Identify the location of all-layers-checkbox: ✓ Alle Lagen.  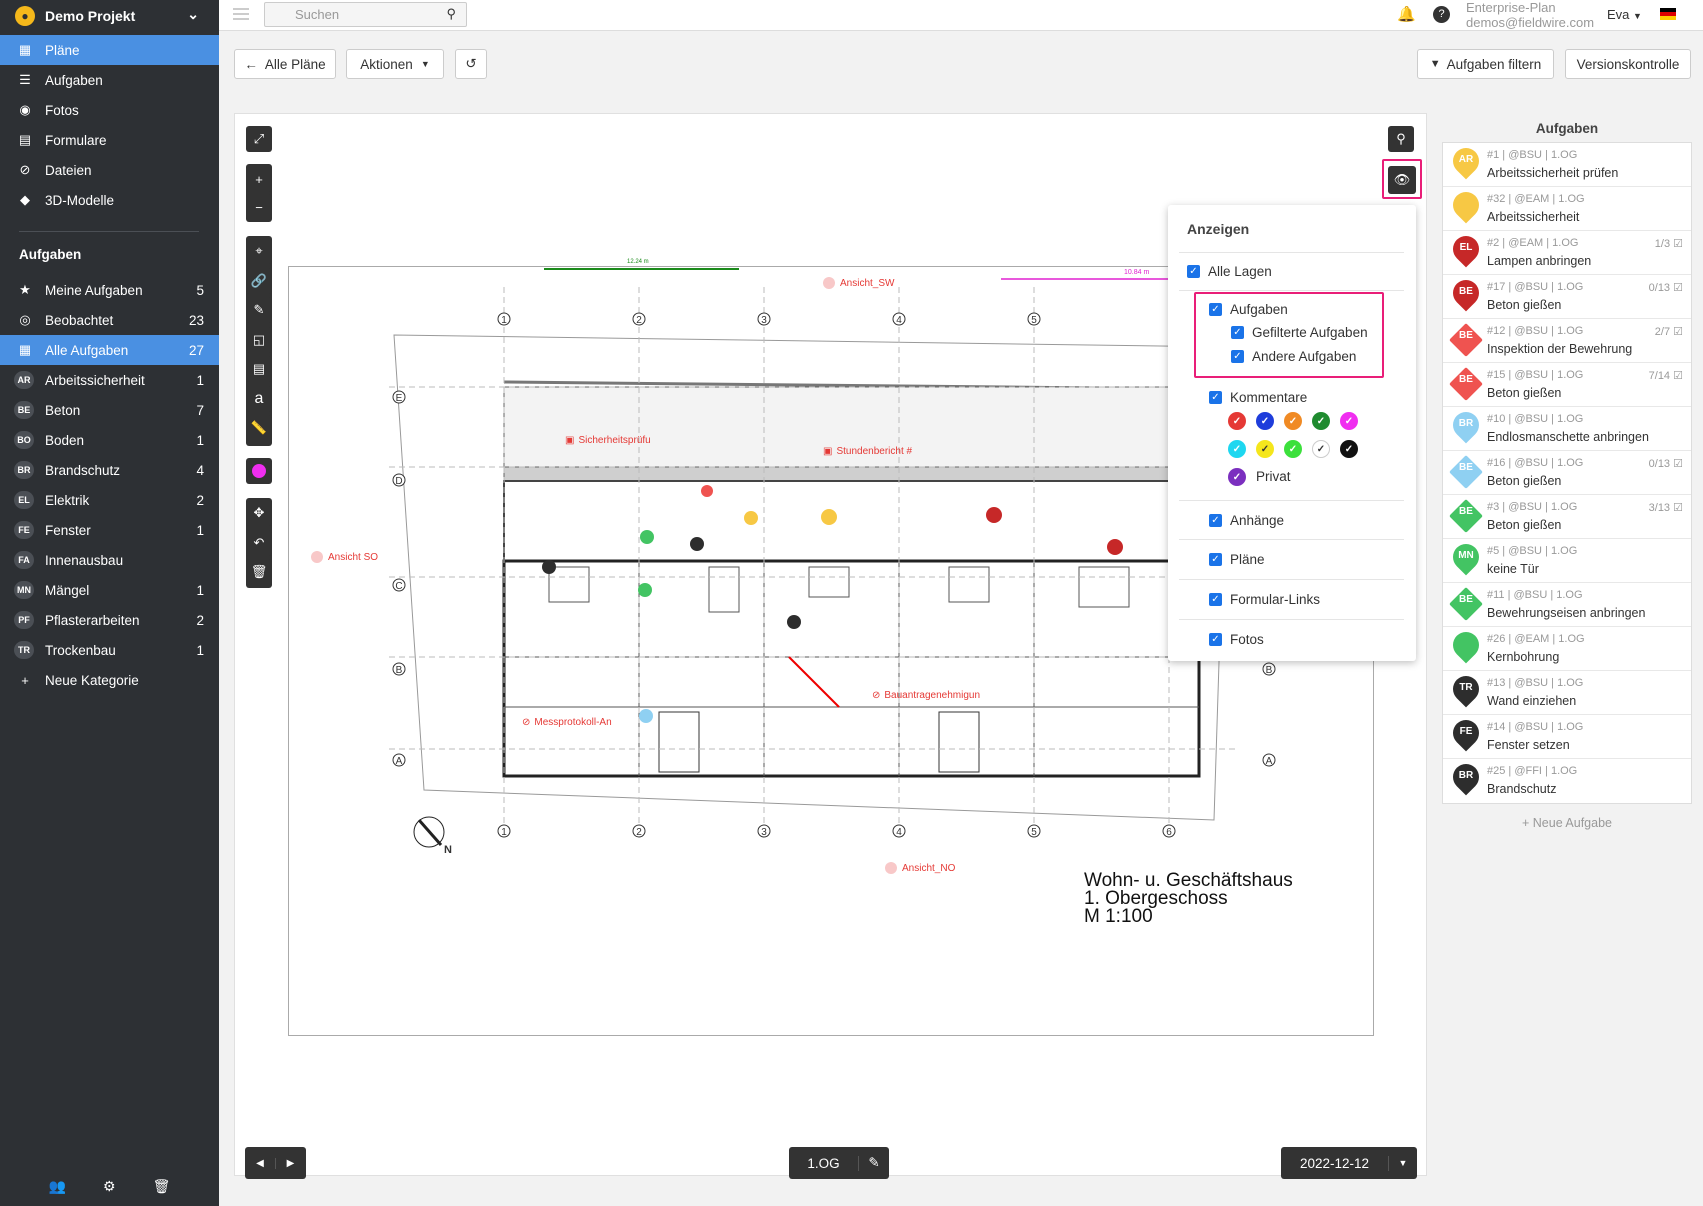
(1229, 271).